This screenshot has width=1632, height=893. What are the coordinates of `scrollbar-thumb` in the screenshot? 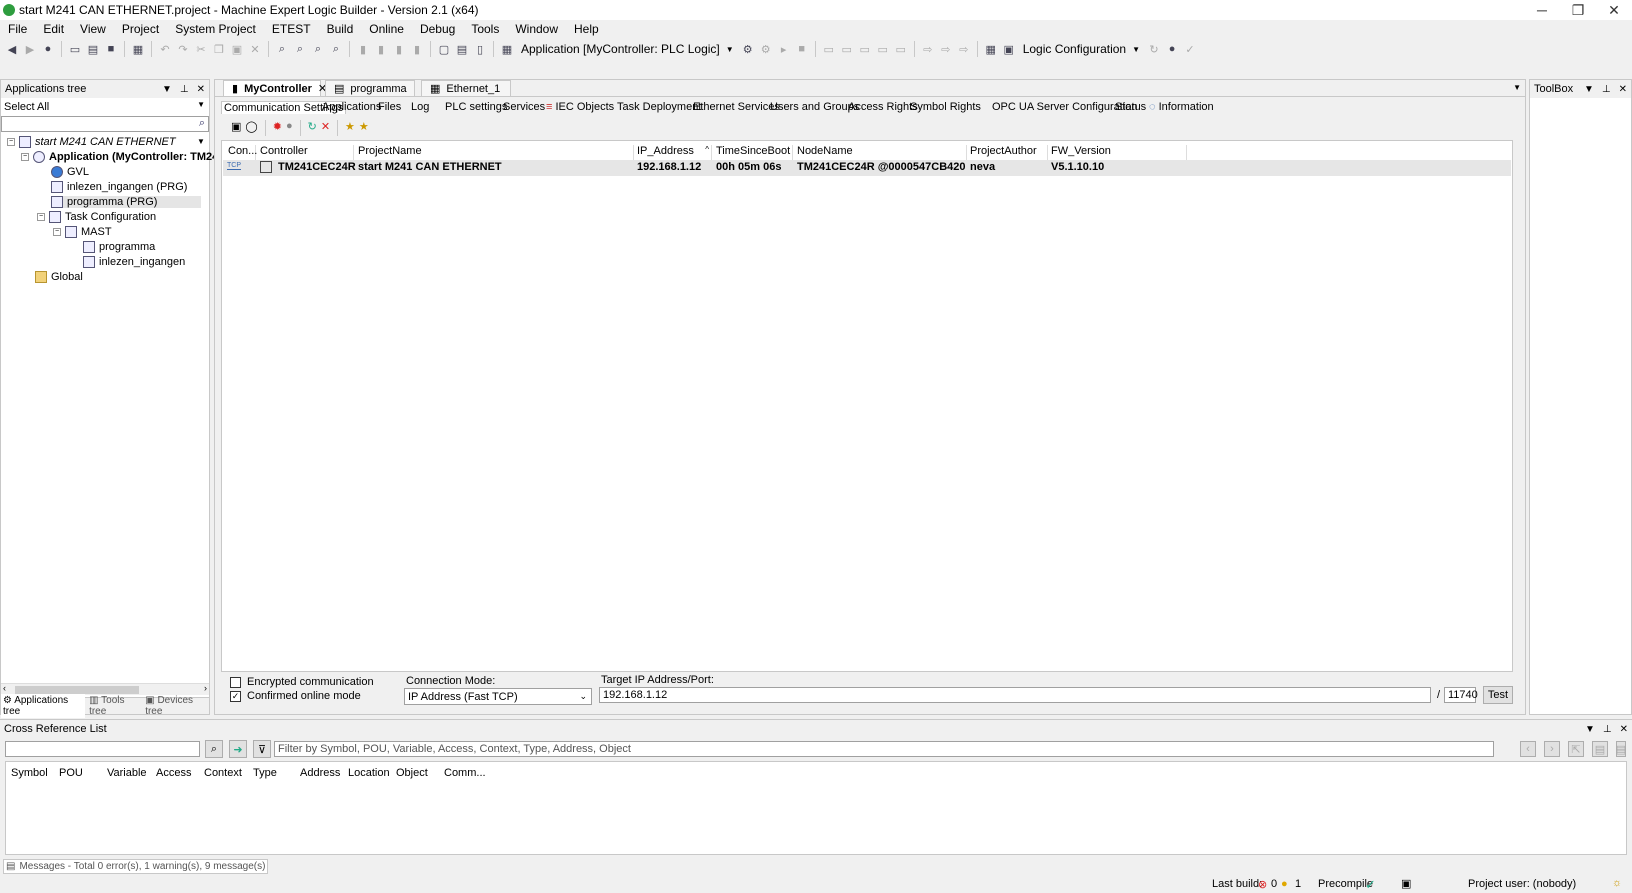 It's located at (77, 690).